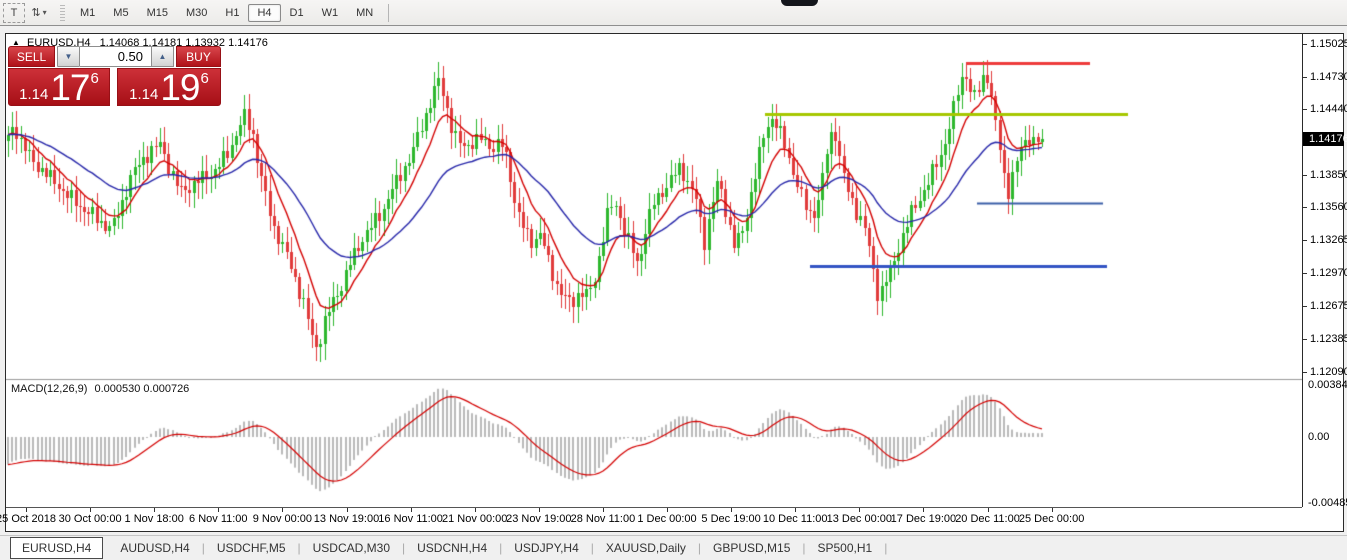  What do you see at coordinates (1325, 339) in the screenshot?
I see `price-tick-label: 1.12385` at bounding box center [1325, 339].